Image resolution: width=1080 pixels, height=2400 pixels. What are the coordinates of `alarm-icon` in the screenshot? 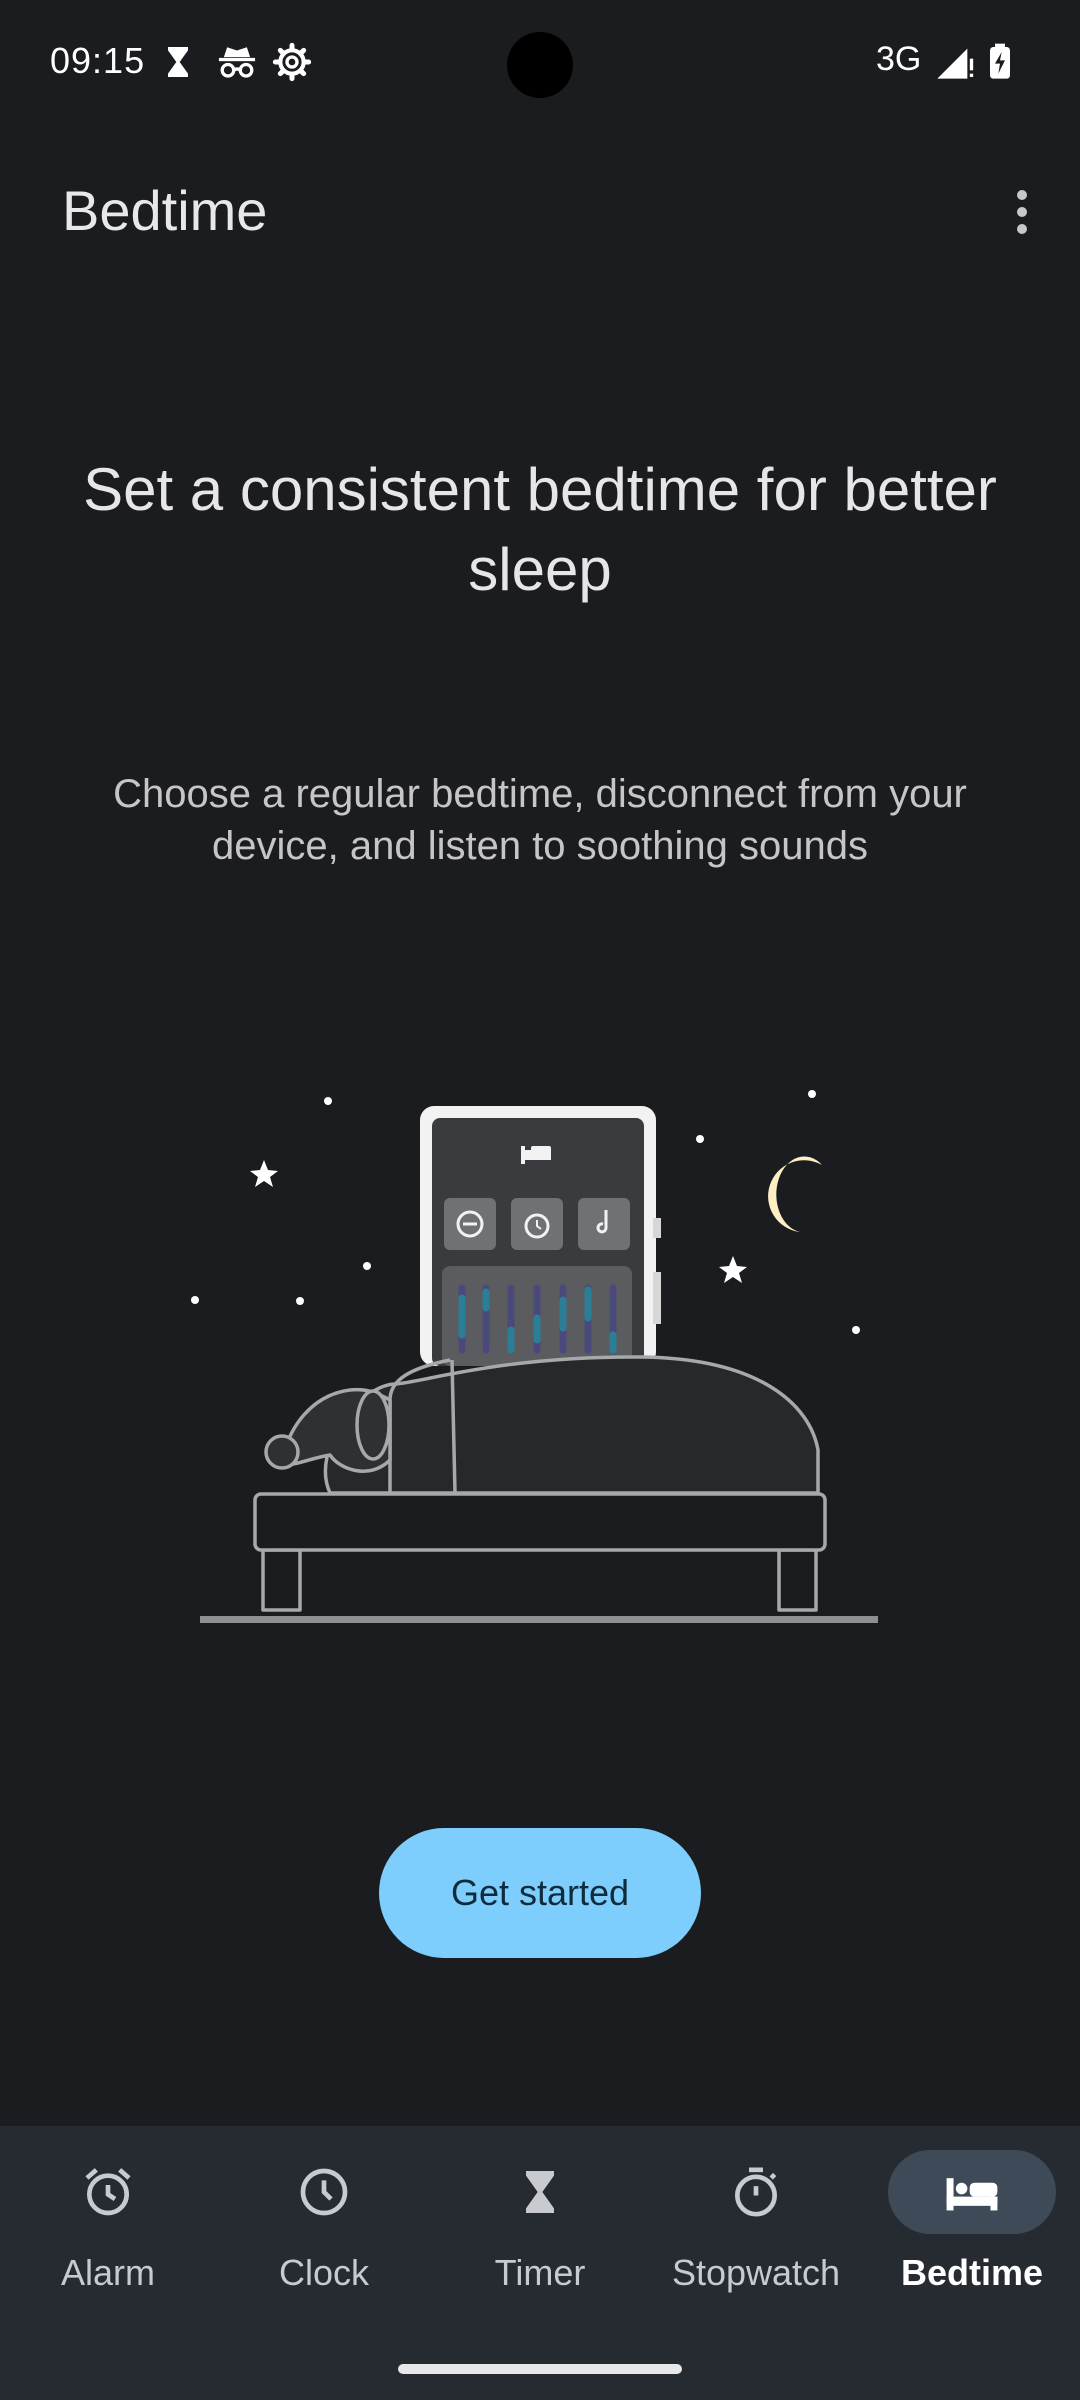 It's located at (108, 2192).